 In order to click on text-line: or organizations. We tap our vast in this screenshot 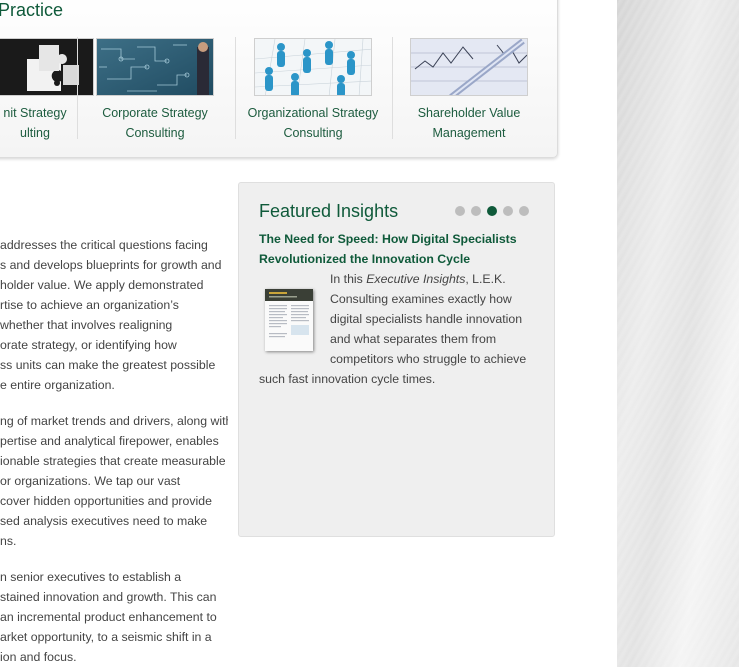, I will do `click(90, 481)`.